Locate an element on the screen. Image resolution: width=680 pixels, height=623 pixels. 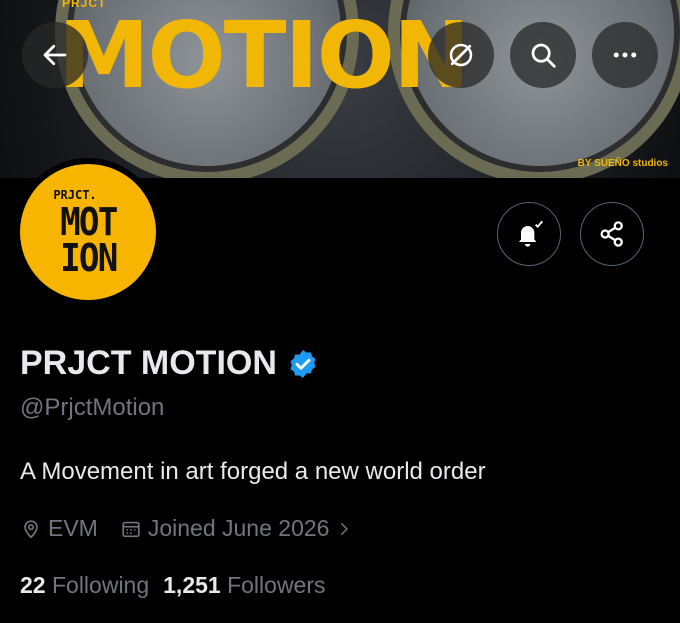
bell-check-icon is located at coordinates (531, 233).